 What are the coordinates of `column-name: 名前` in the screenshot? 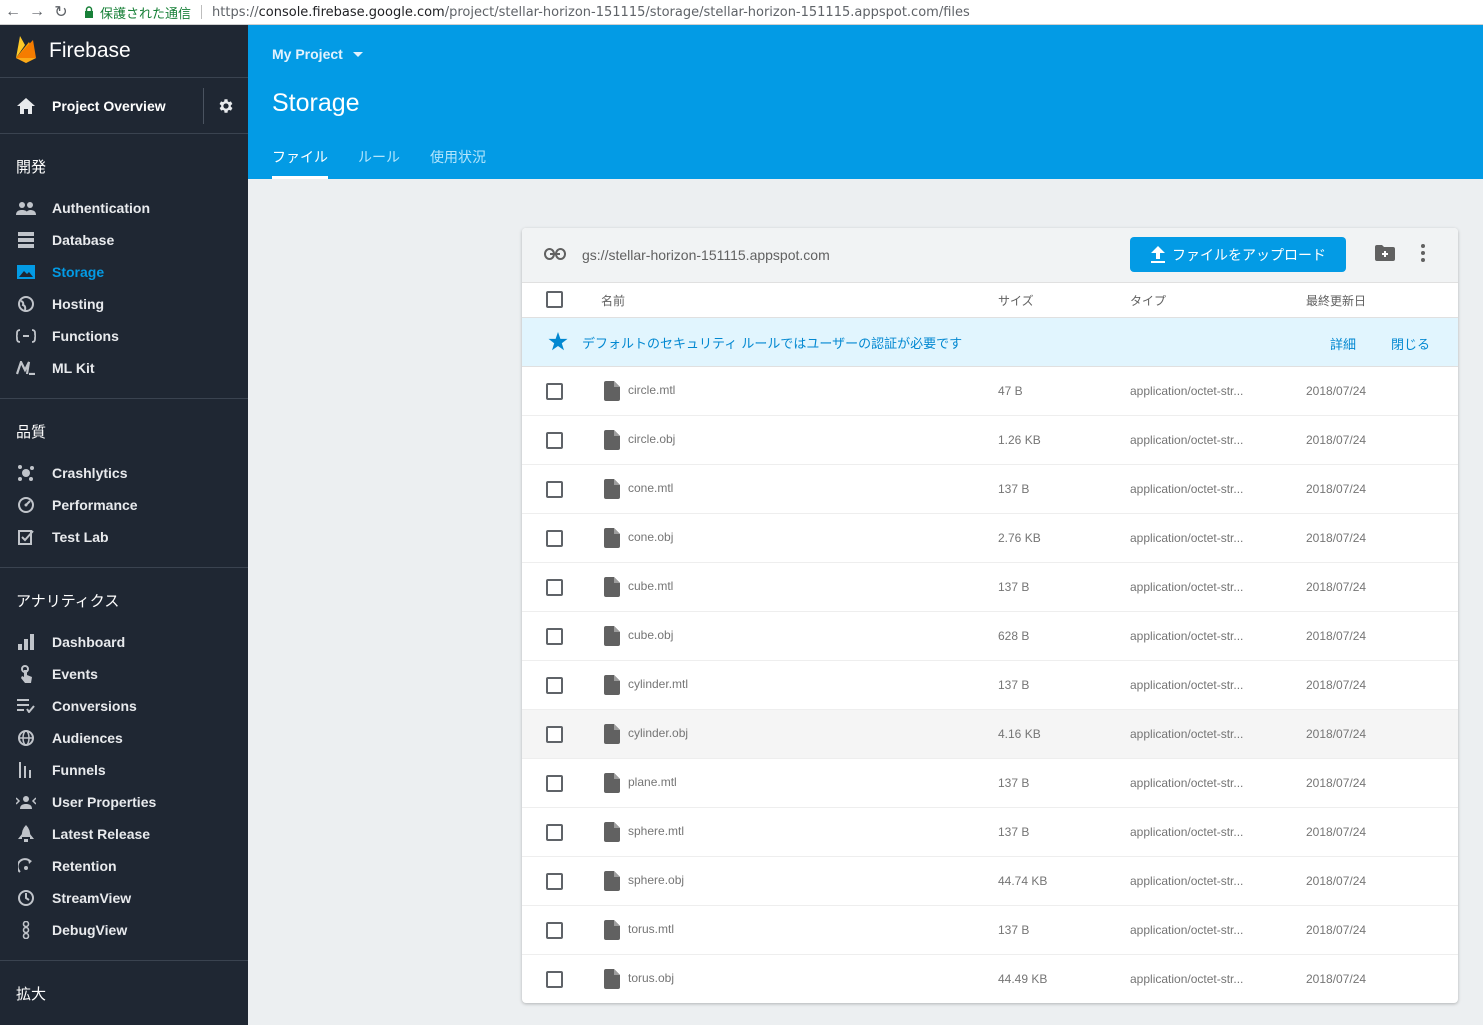 It's located at (613, 300).